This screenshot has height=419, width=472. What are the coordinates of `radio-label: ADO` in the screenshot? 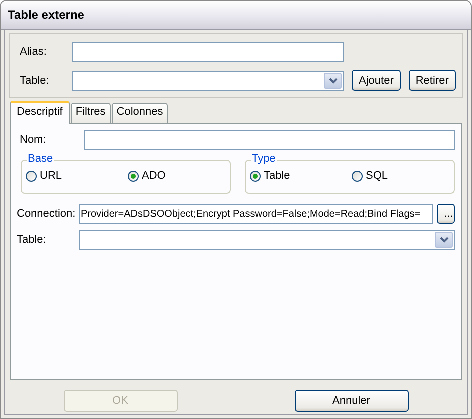 It's located at (154, 176).